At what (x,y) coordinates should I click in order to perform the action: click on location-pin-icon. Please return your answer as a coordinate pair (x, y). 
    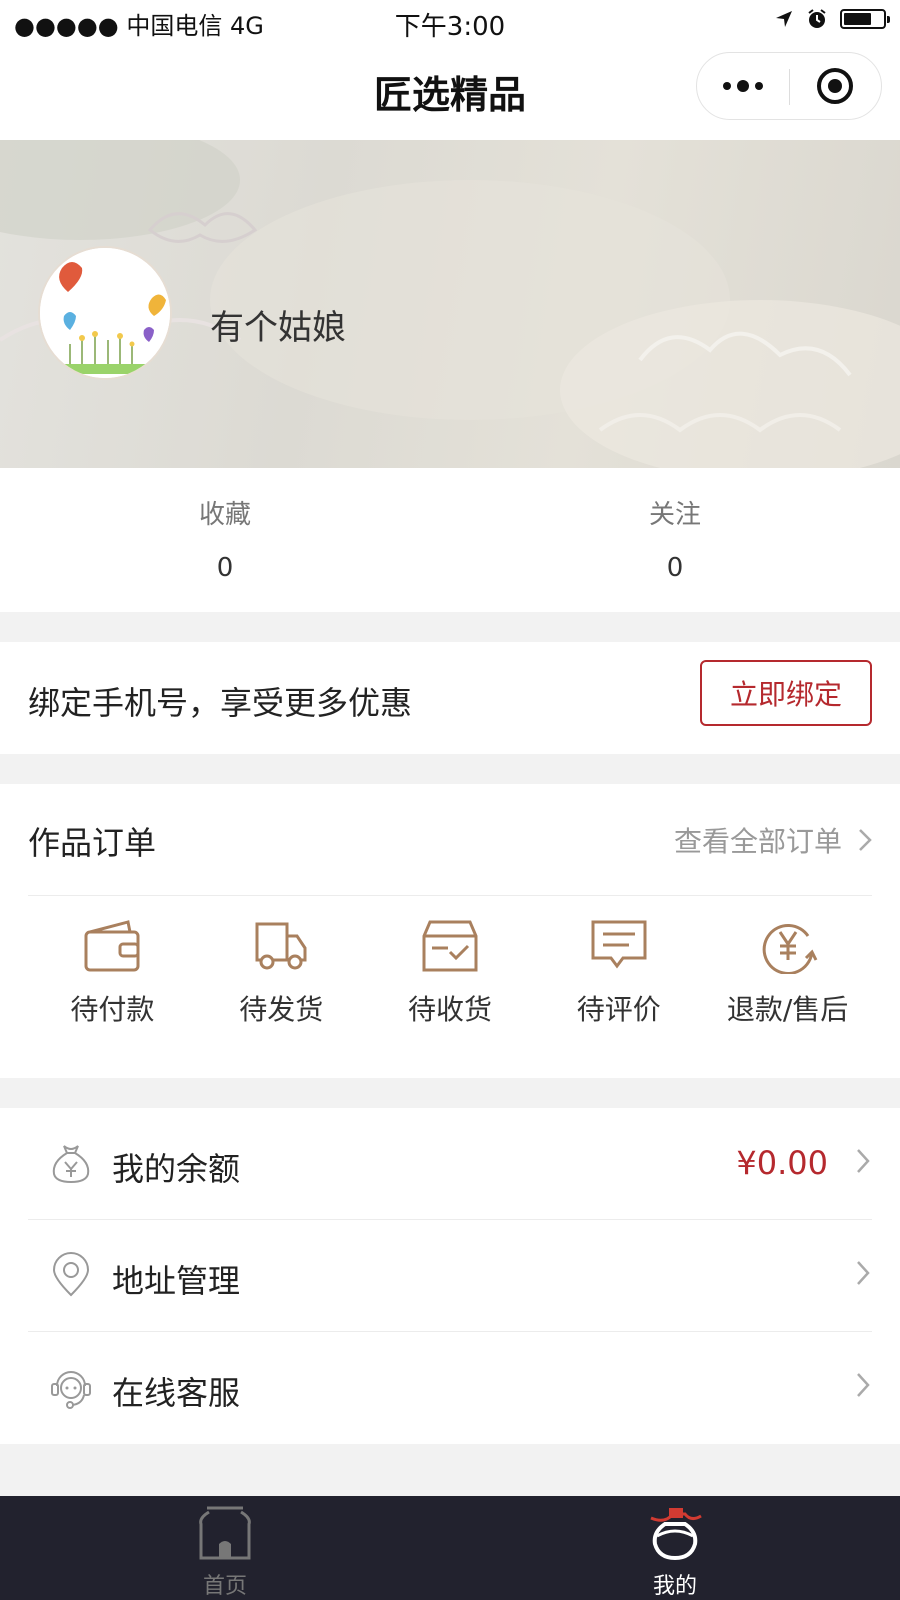
    Looking at the image, I should click on (71, 1274).